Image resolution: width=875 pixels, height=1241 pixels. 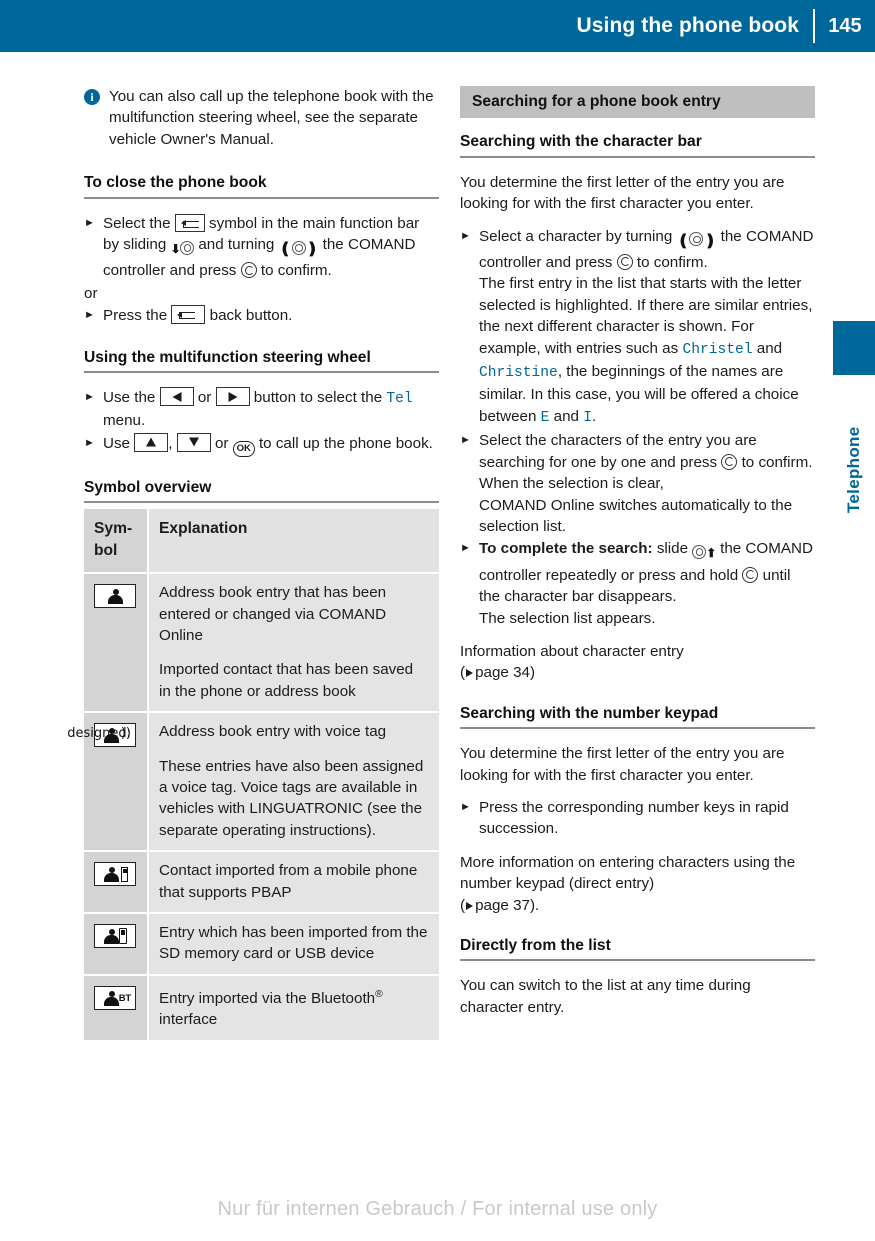 What do you see at coordinates (687, 25) in the screenshot?
I see `page-title: Using the phone book` at bounding box center [687, 25].